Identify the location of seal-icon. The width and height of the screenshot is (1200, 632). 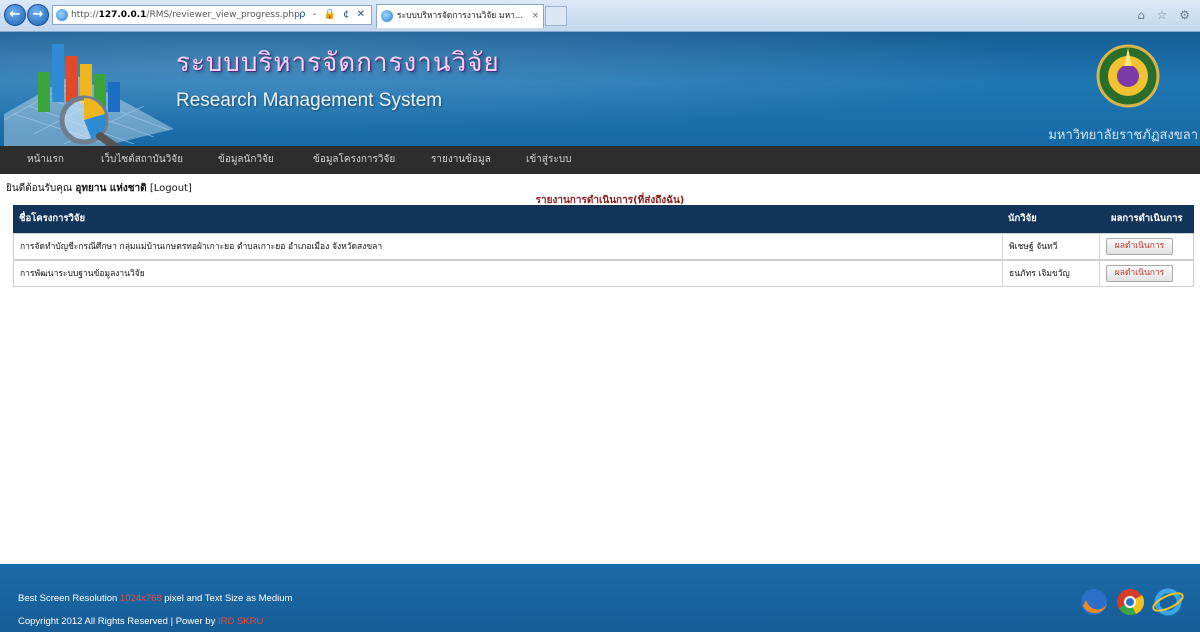
(1128, 76).